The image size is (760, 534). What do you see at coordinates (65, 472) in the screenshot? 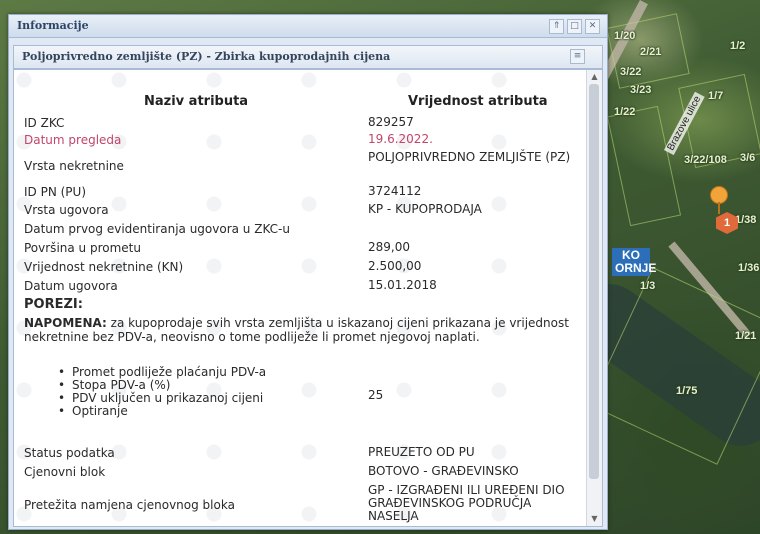
I see `attribute-name: Cjenovni blok` at bounding box center [65, 472].